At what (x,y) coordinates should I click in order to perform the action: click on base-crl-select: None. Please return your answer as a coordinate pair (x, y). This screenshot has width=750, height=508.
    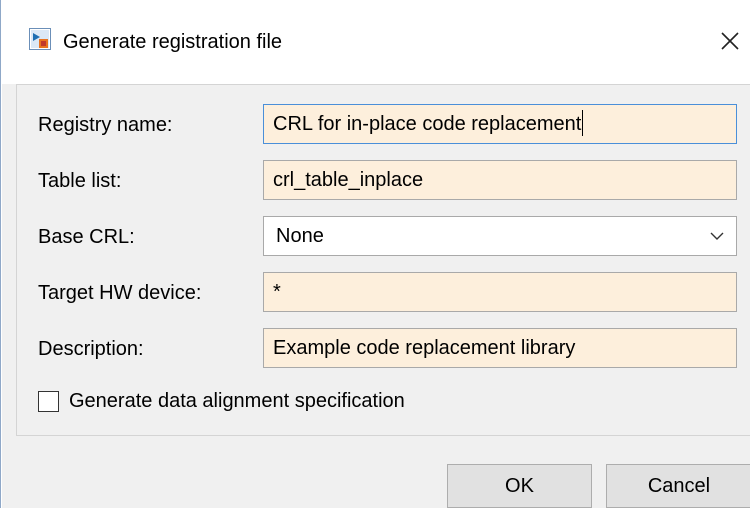
    Looking at the image, I should click on (500, 236).